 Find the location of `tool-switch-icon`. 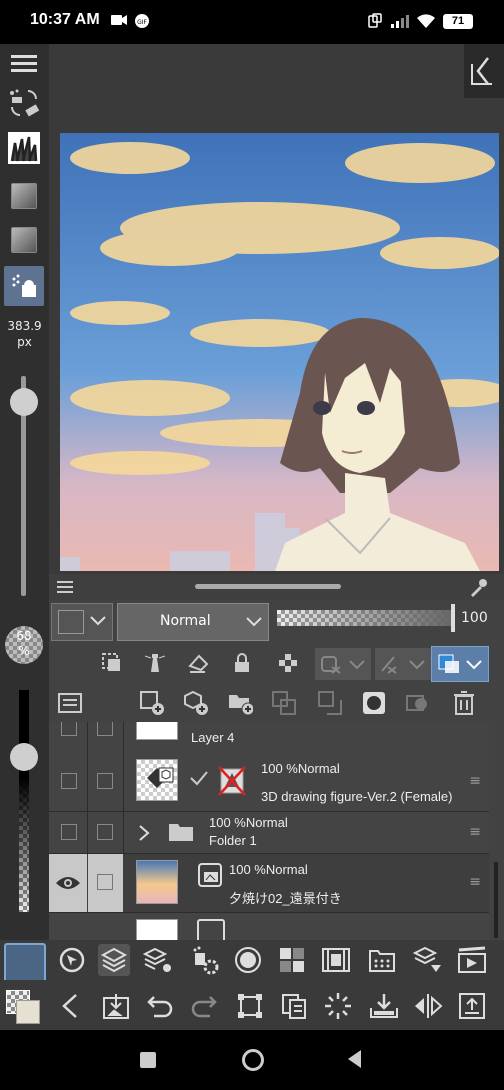

tool-switch-icon is located at coordinates (24, 104).